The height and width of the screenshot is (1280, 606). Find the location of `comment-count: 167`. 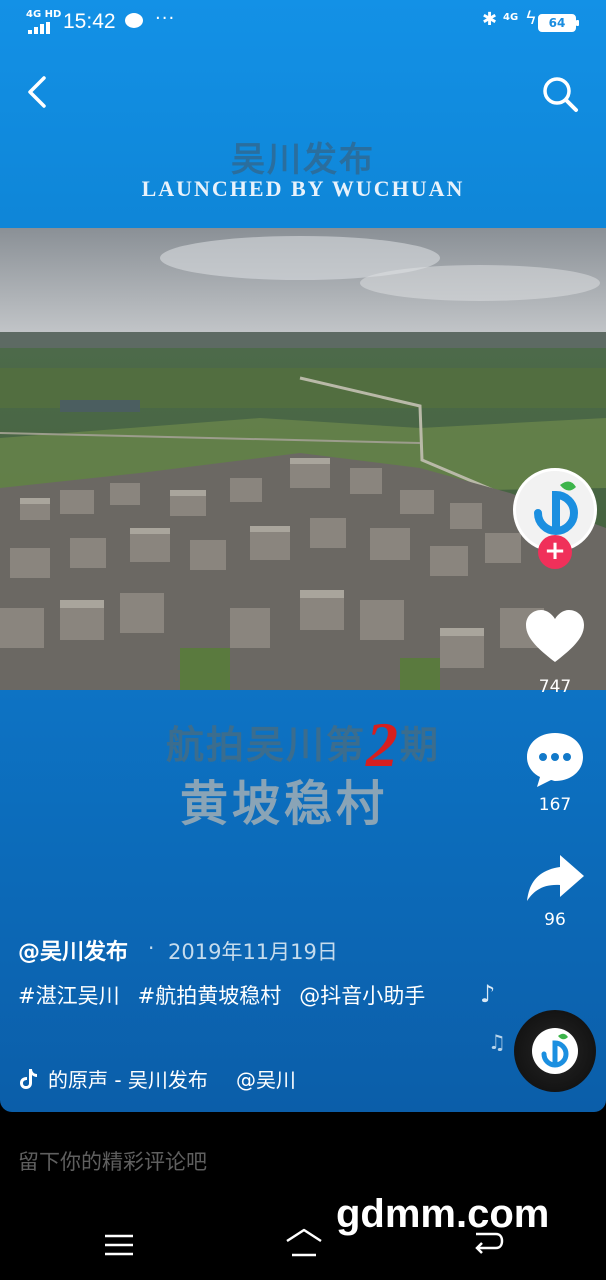

comment-count: 167 is located at coordinates (555, 805).